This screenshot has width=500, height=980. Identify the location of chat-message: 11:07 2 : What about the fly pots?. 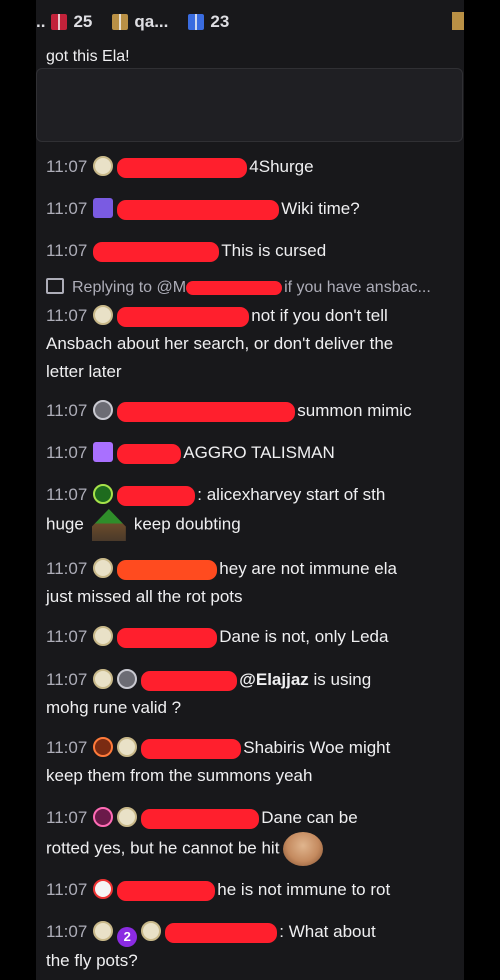
(249, 946).